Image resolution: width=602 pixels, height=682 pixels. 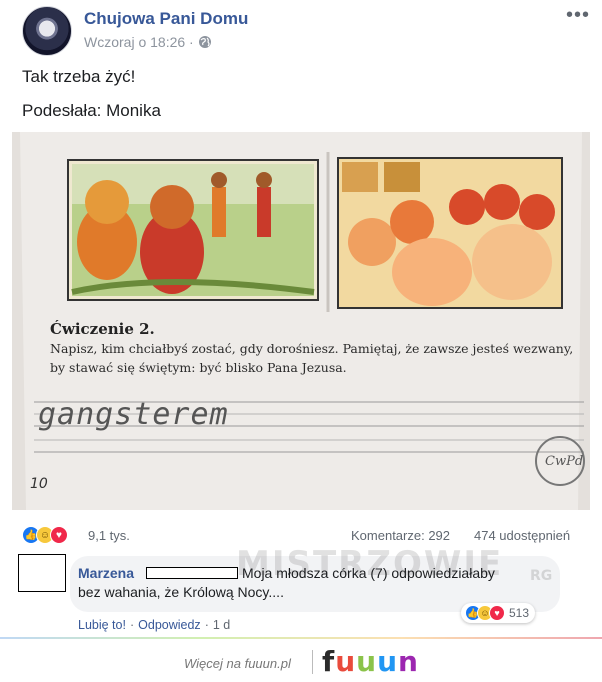 I want to click on globe-icon, so click(x=204, y=42).